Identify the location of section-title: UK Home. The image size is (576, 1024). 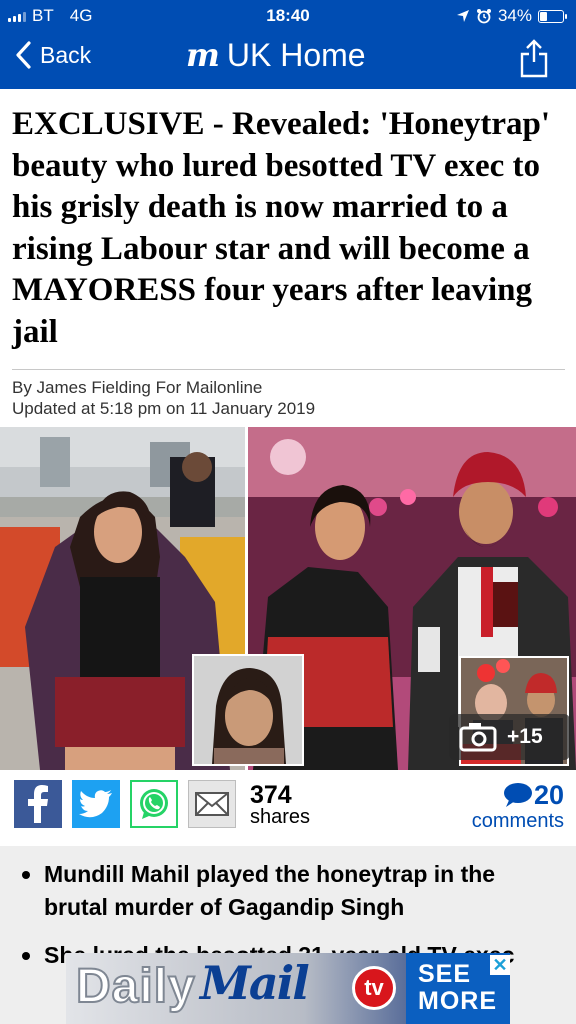
(296, 54).